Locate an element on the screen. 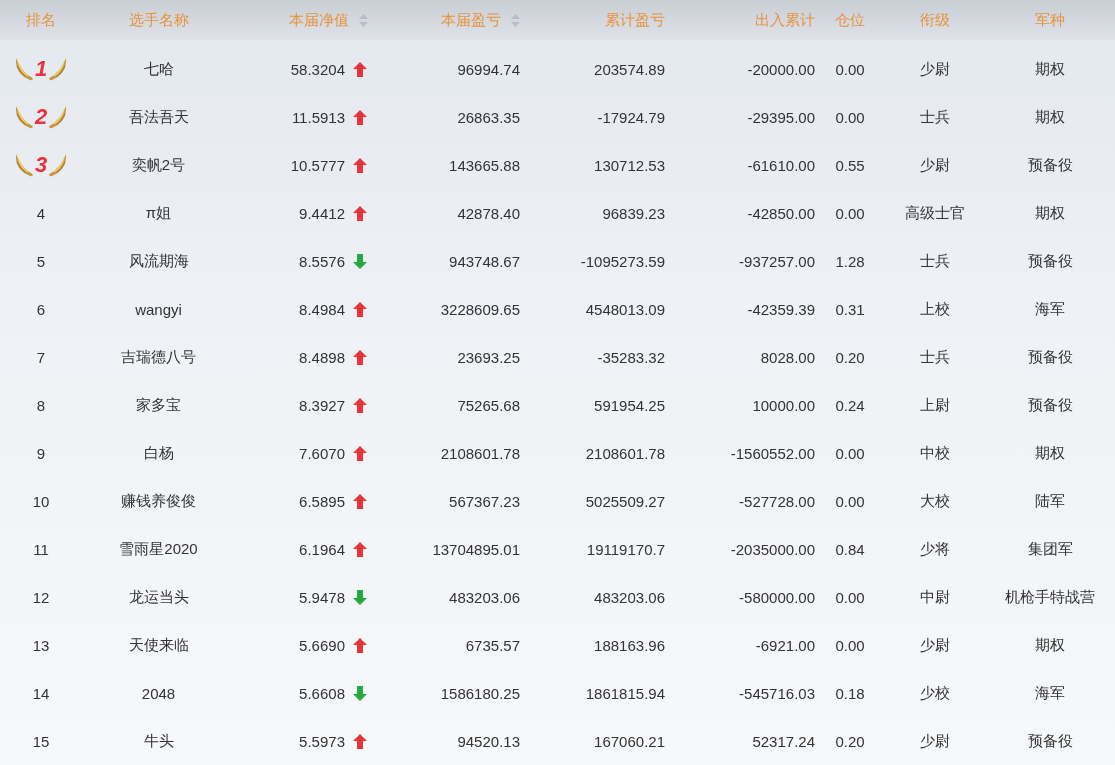 The height and width of the screenshot is (765, 1115). total-profit: 167060.21 is located at coordinates (629, 741).